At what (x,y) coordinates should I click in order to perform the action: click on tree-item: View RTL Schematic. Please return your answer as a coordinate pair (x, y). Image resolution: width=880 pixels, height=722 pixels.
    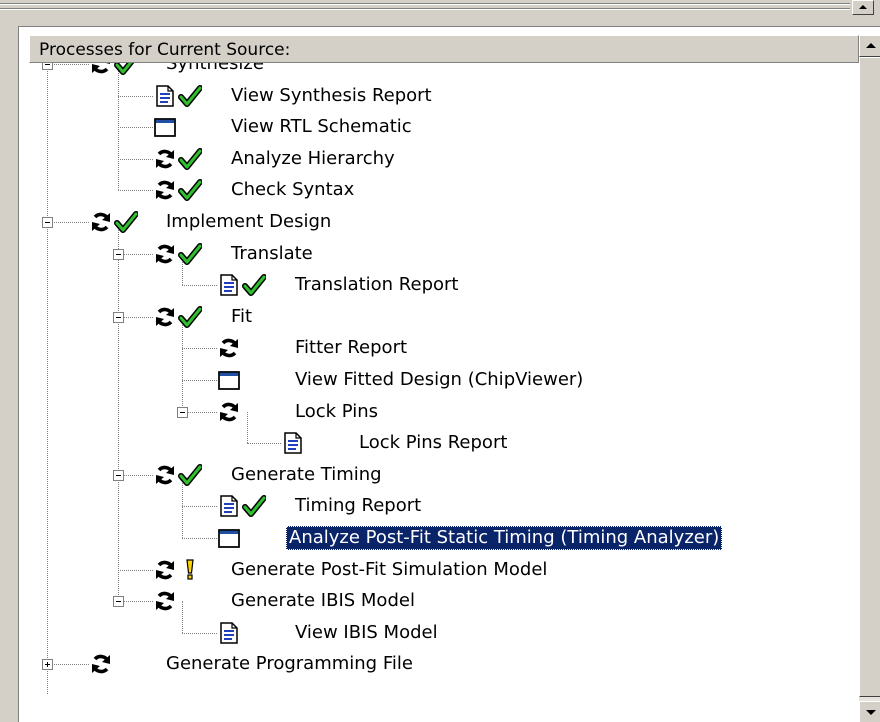
    Looking at the image, I should click on (513, 127).